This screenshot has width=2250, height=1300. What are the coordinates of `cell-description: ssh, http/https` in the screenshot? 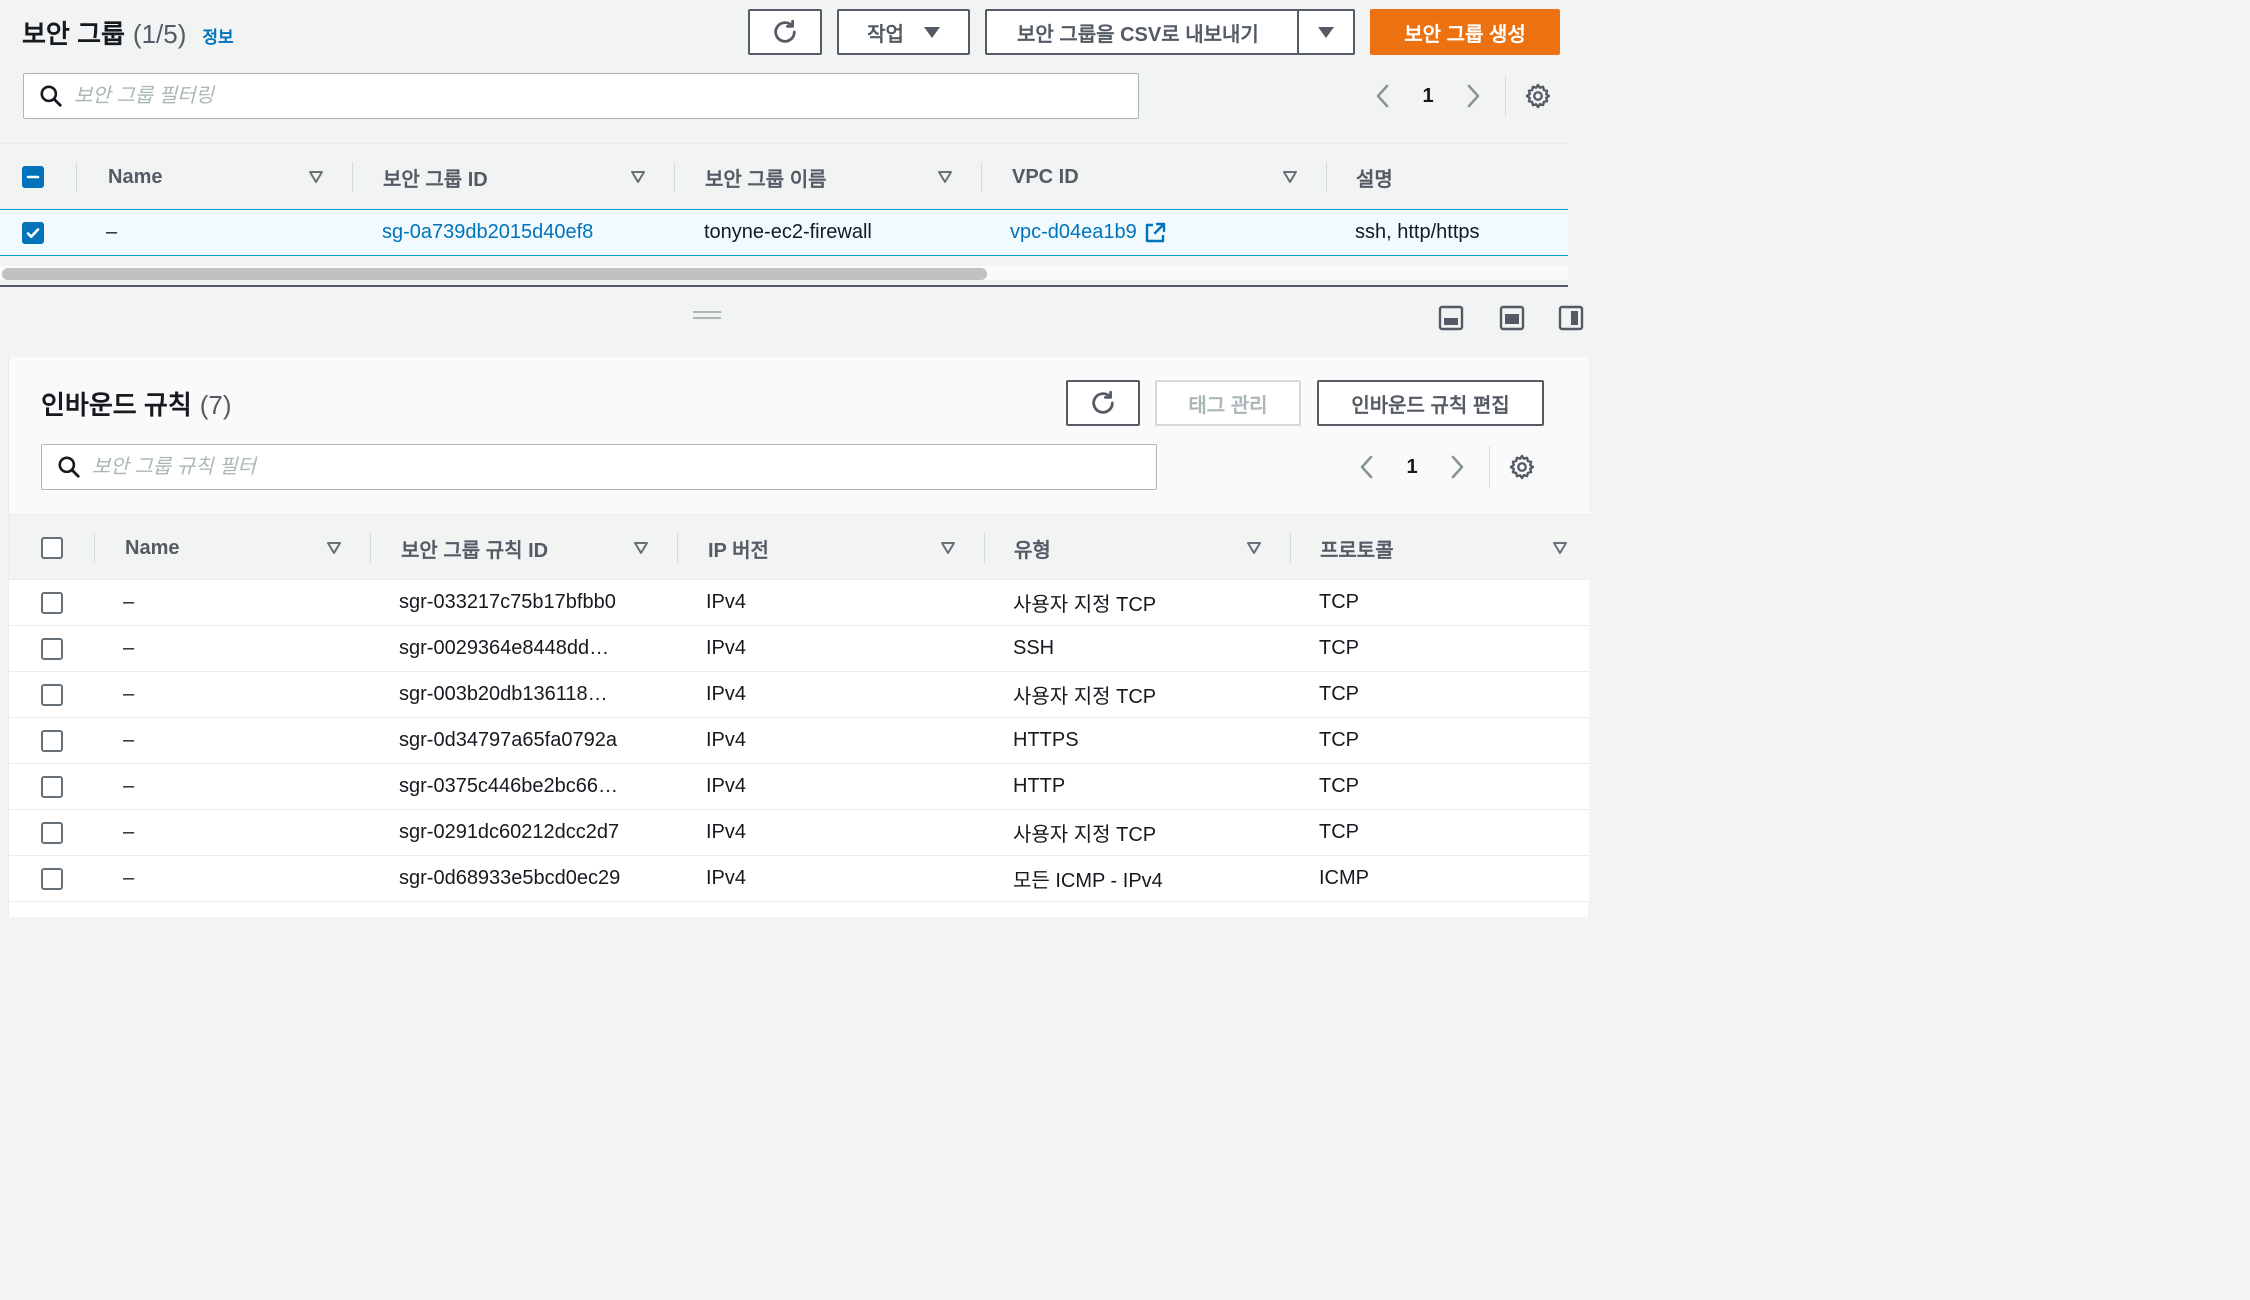 It's located at (1417, 232).